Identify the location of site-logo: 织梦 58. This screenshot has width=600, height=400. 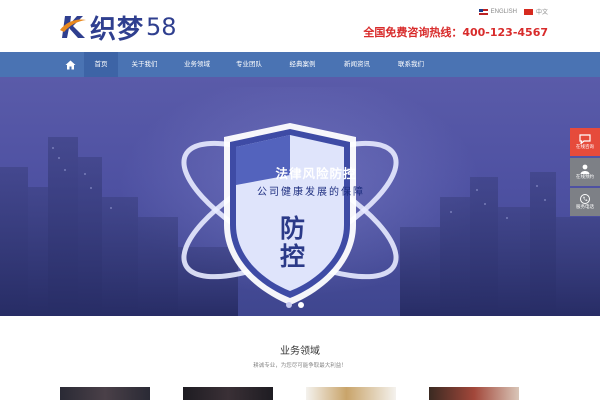
(117, 27).